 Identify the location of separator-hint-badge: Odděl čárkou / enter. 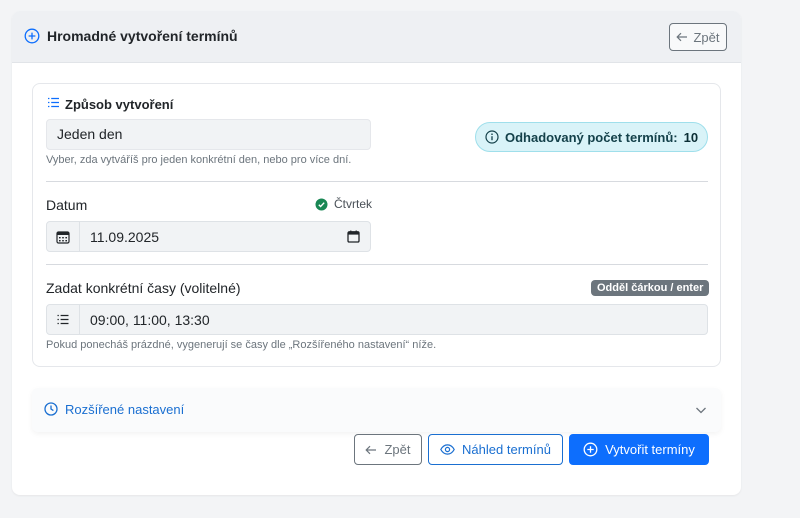
(650, 288).